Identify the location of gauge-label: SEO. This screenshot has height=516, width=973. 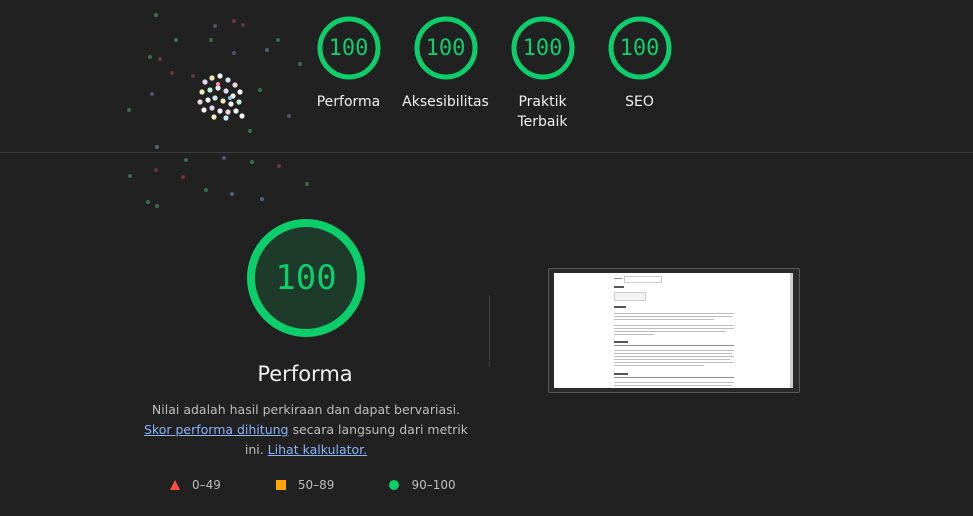
(639, 102).